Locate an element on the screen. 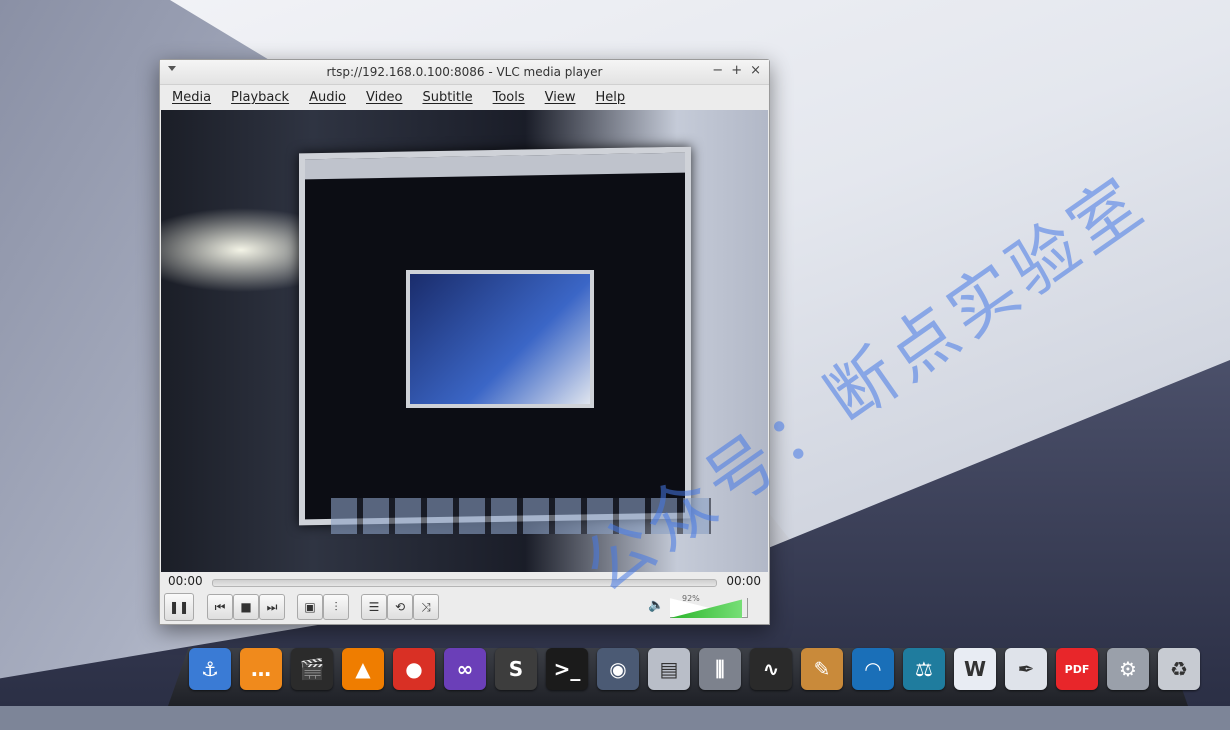 Image resolution: width=1230 pixels, height=730 pixels. camera-icon: ◉ is located at coordinates (618, 669).